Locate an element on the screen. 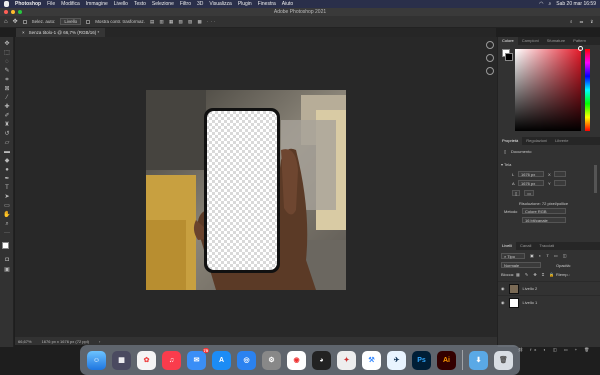 The image size is (600, 375). color-picker-handle is located at coordinates (580, 48).